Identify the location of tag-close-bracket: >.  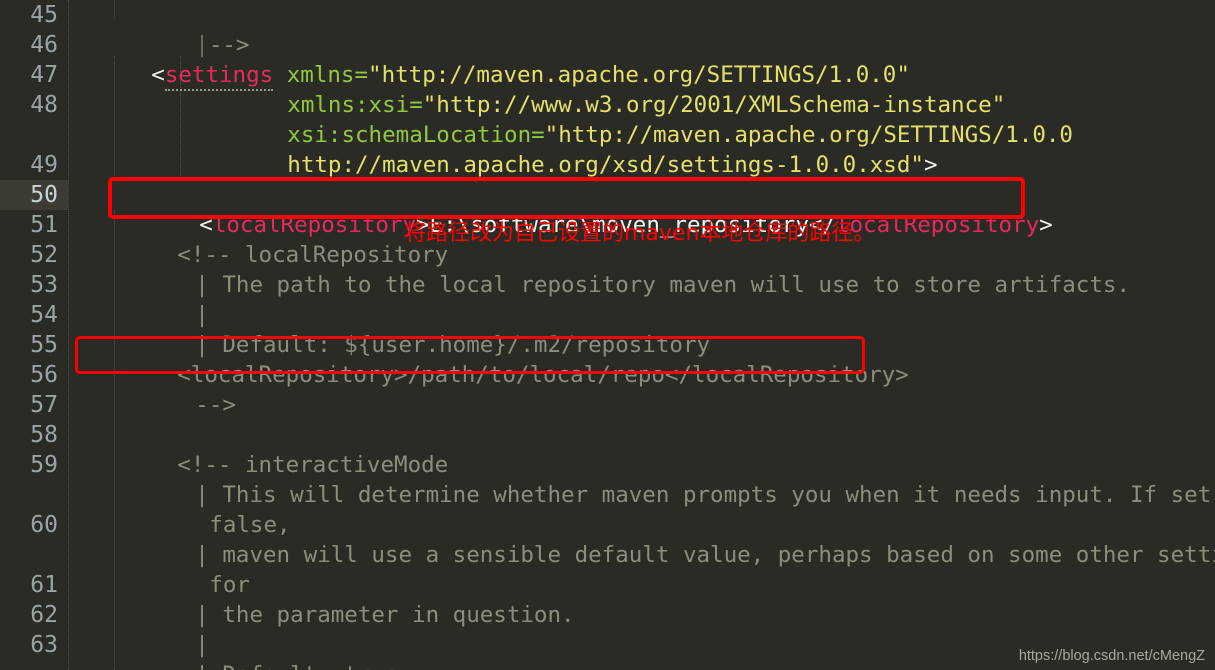
(930, 165).